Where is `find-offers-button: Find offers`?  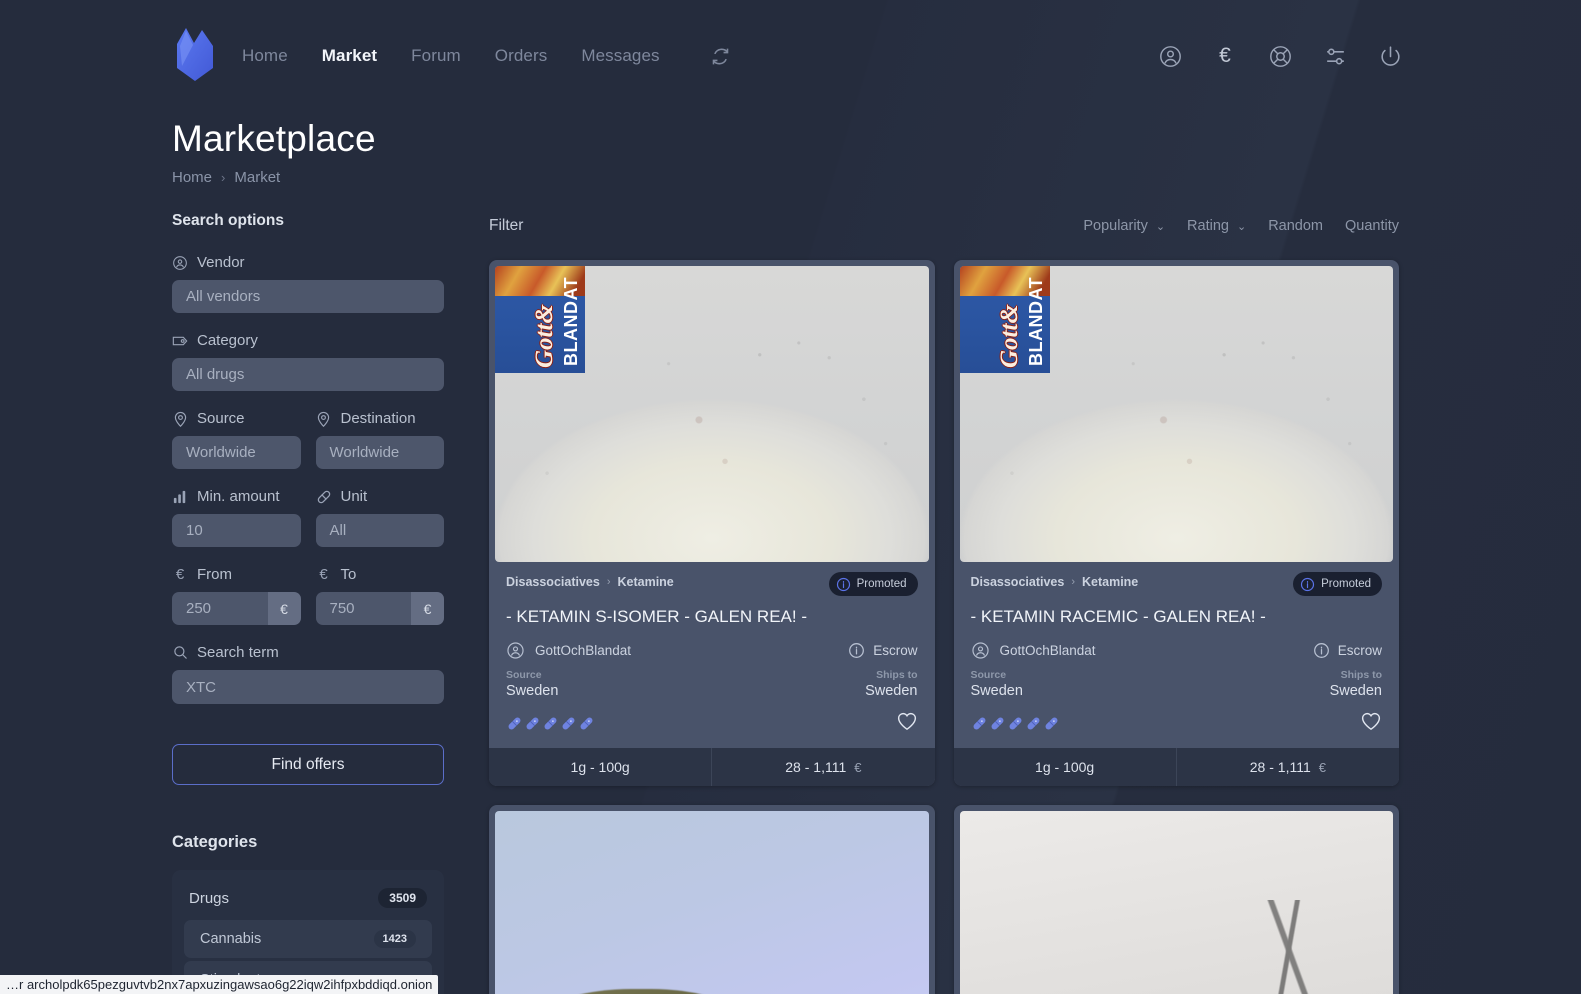 find-offers-button: Find offers is located at coordinates (308, 764).